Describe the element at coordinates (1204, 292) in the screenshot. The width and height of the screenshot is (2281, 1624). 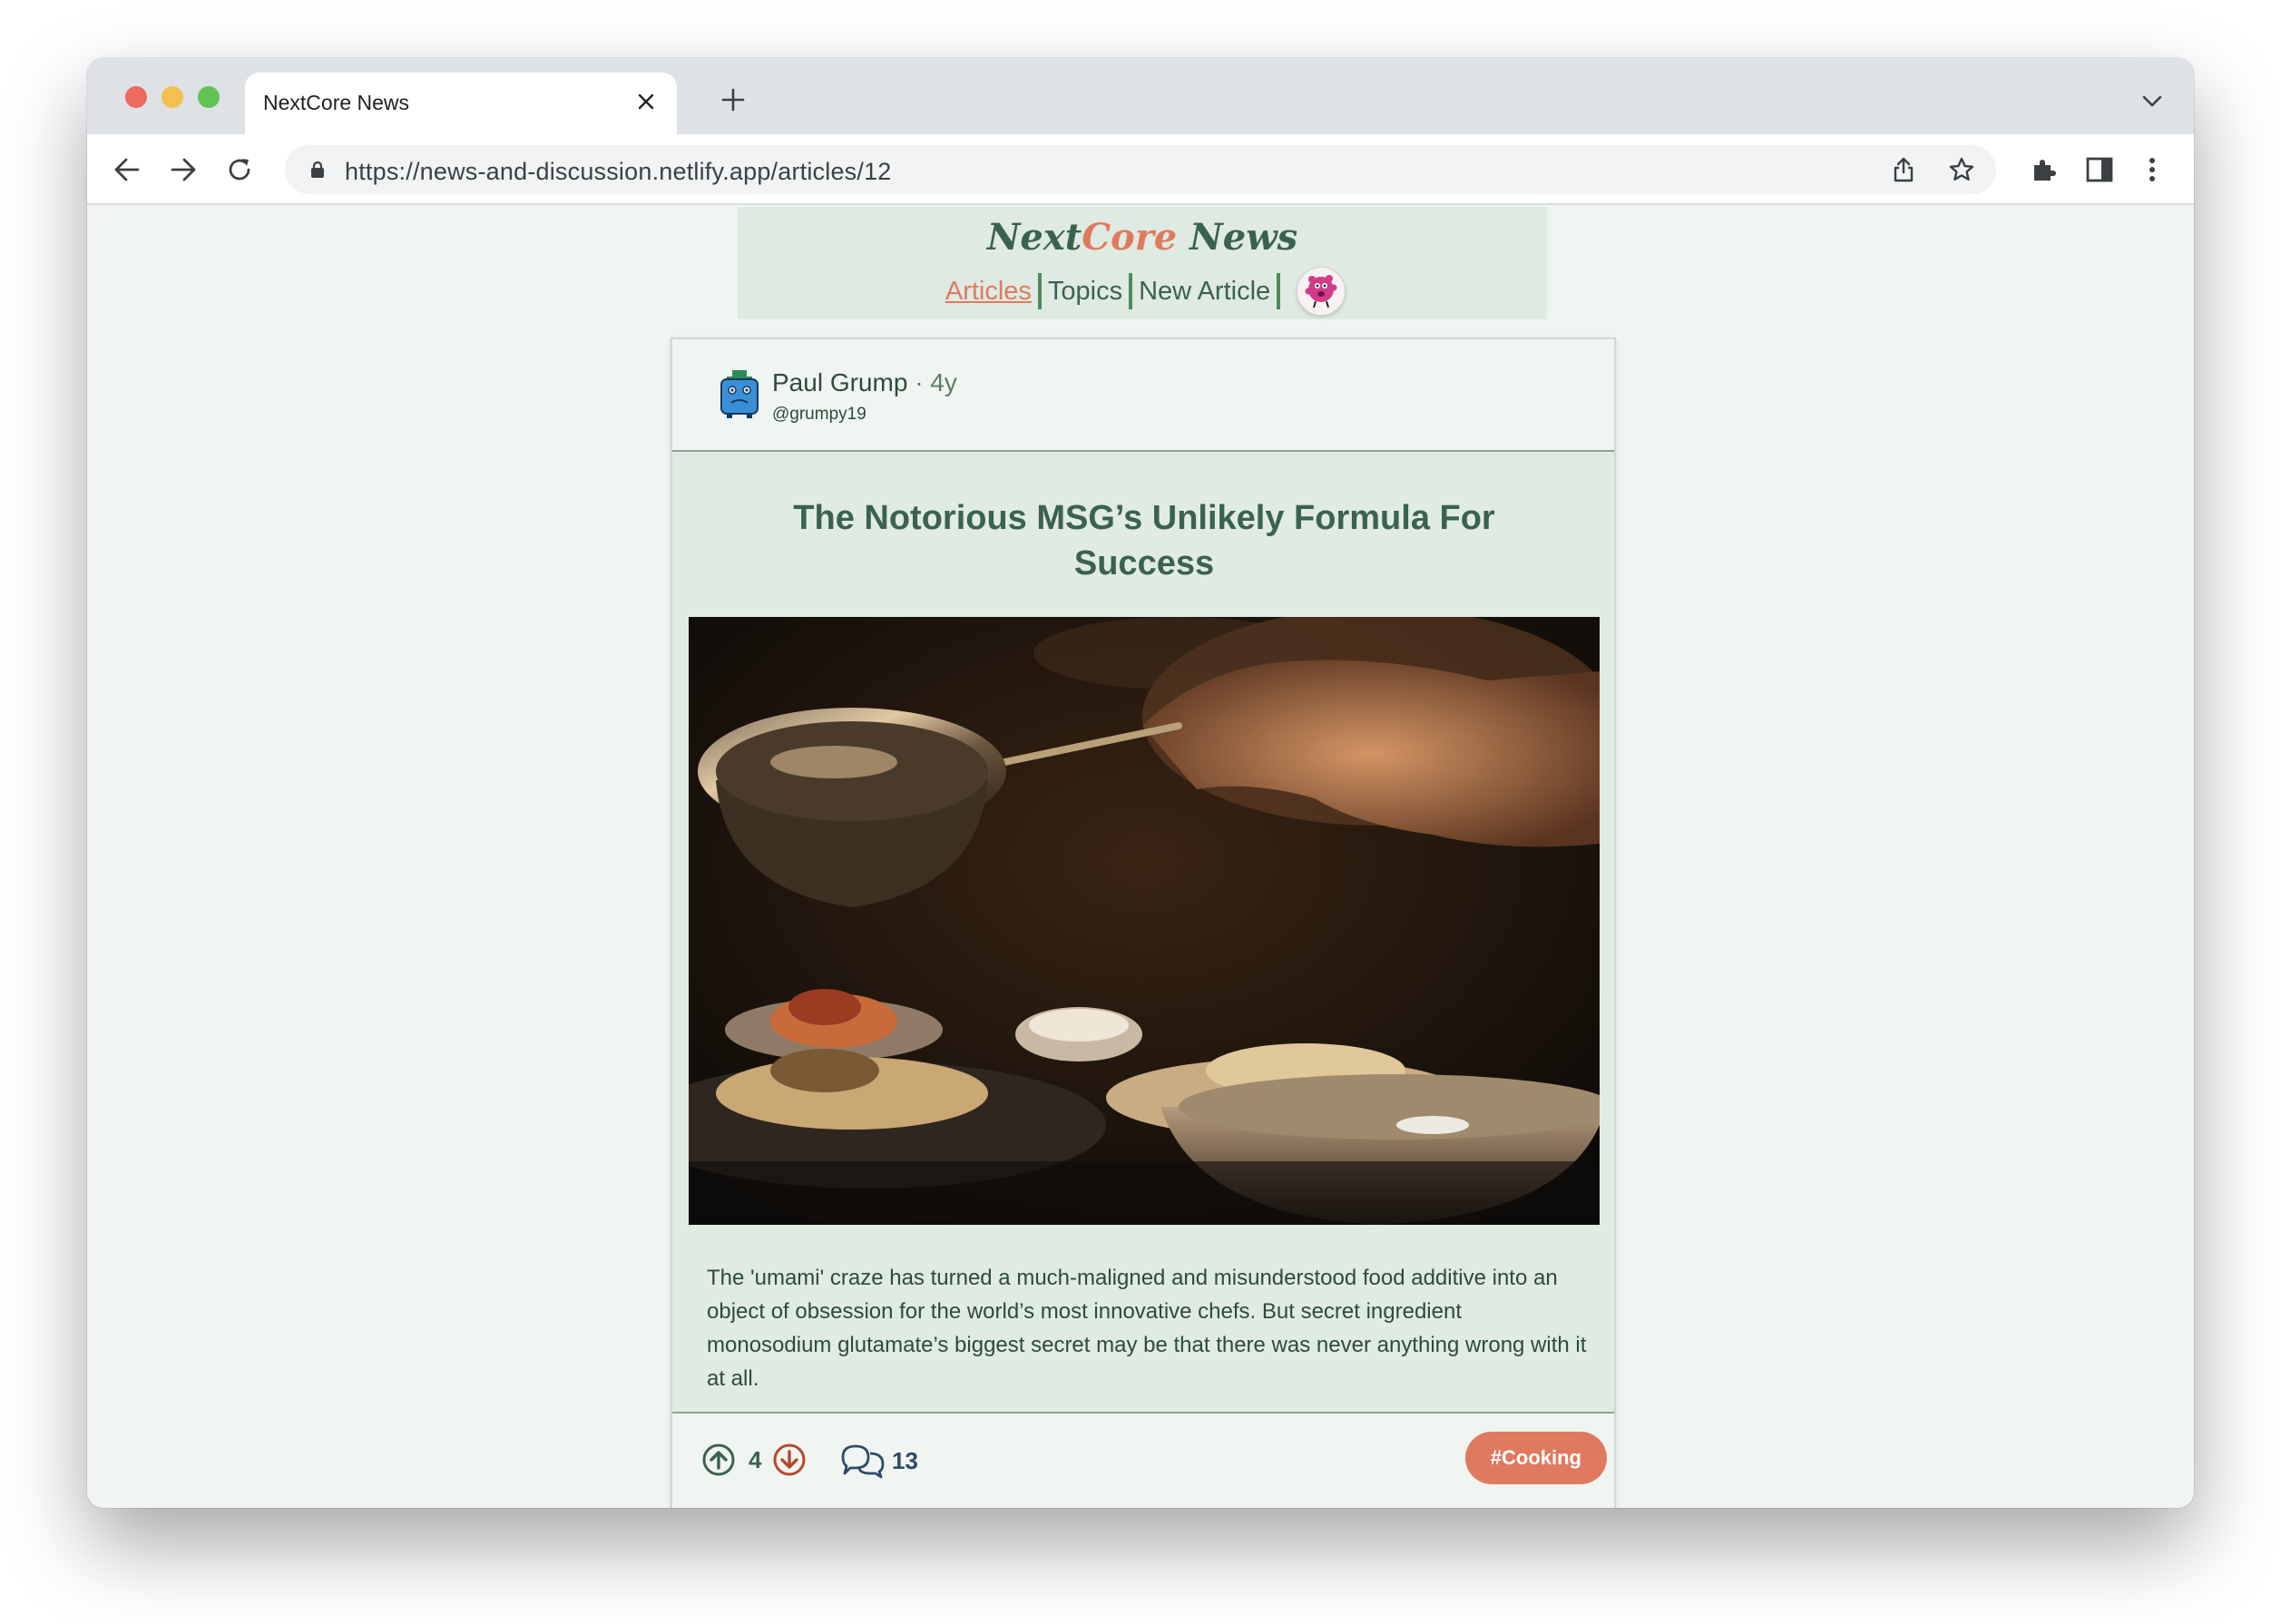
I see `nav-new-article: New Article` at that location.